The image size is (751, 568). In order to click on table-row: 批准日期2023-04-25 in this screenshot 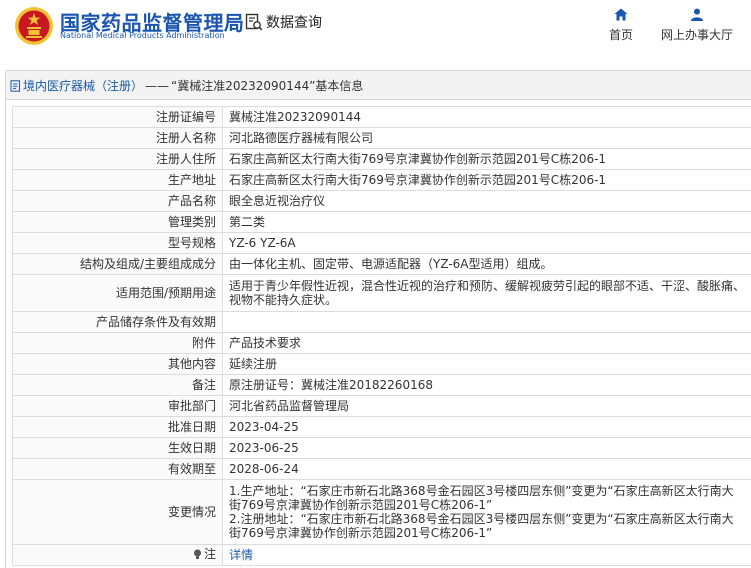, I will do `click(382, 427)`.